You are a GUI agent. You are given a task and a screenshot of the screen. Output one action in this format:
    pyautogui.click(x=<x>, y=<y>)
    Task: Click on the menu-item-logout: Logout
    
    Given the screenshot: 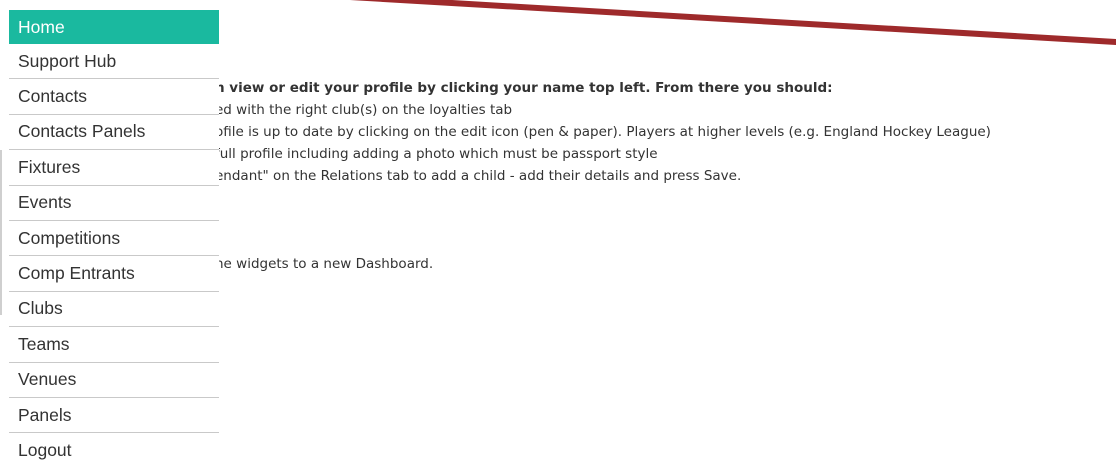 What is the action you would take?
    pyautogui.click(x=114, y=449)
    